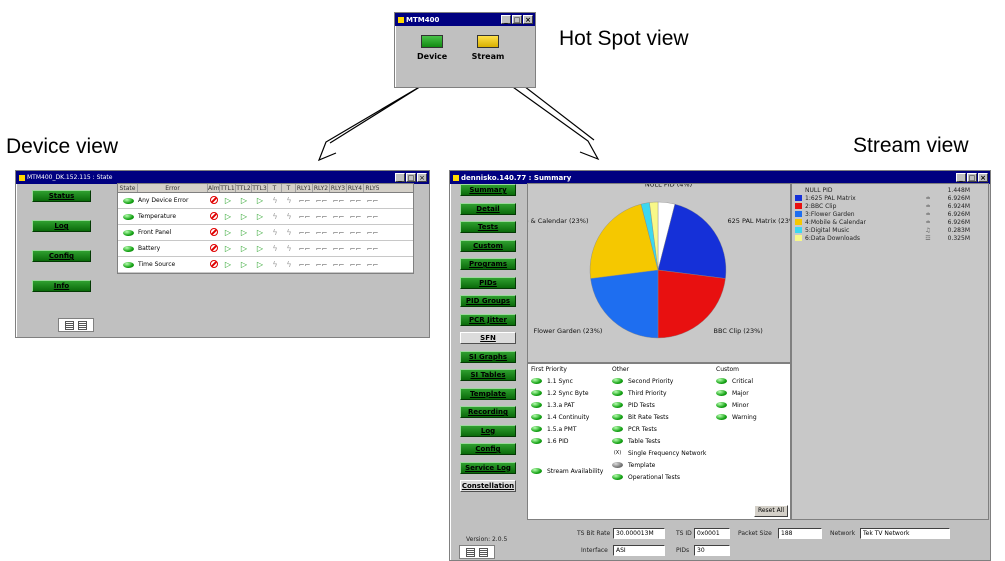 The height and width of the screenshot is (561, 1005). What do you see at coordinates (488, 356) in the screenshot?
I see `nav-button-si-graphs: SI Graphs` at bounding box center [488, 356].